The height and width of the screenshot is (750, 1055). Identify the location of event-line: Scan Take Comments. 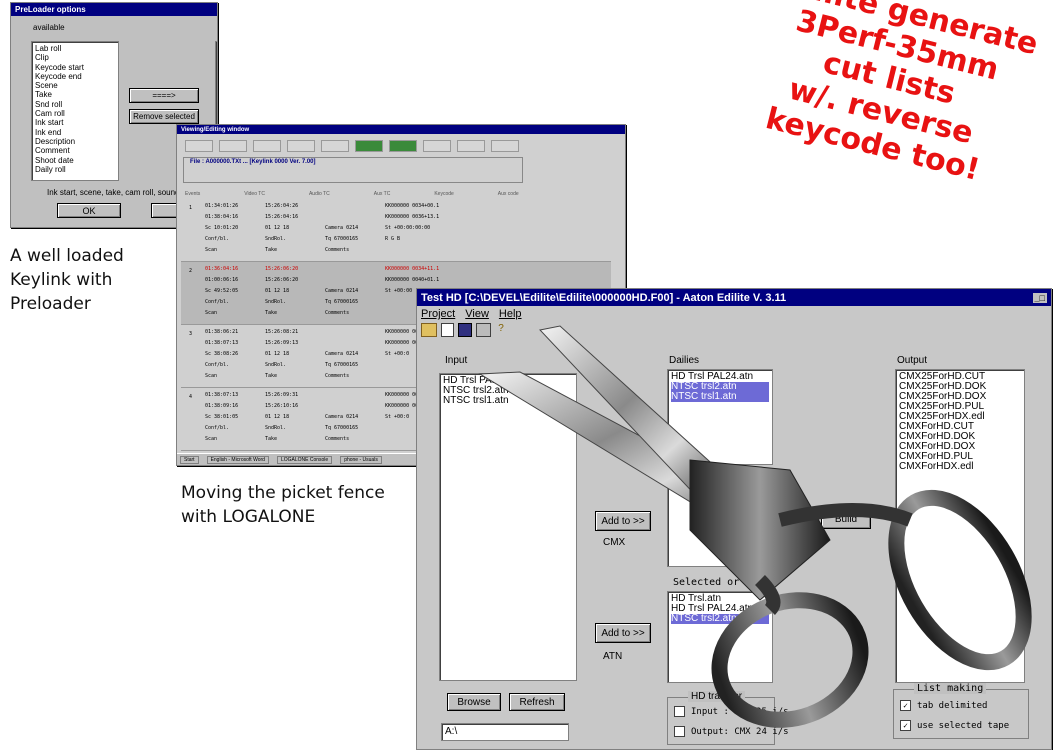
(295, 376).